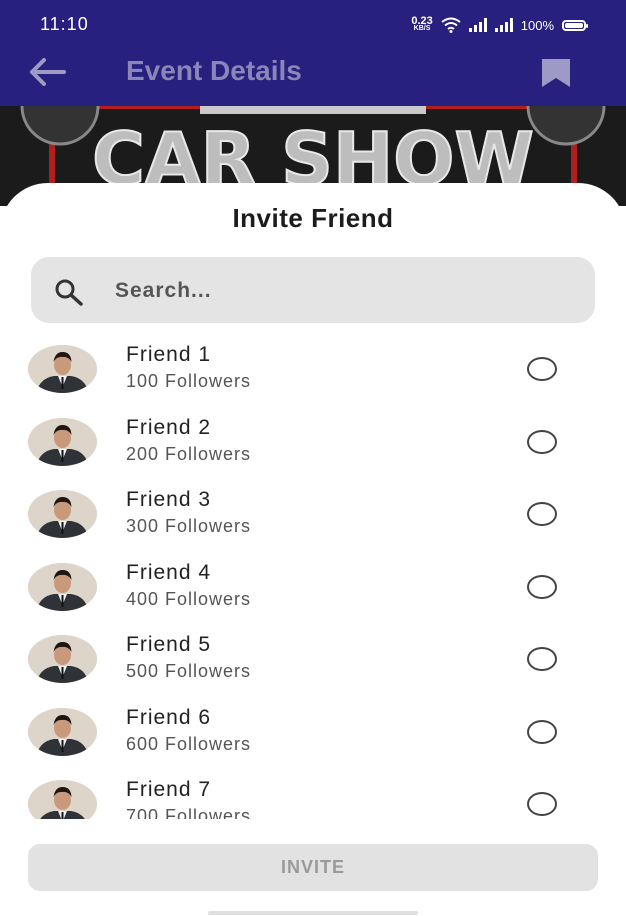 This screenshot has width=626, height=916. I want to click on list-item: Friend 7 700 Followers, so click(313, 794).